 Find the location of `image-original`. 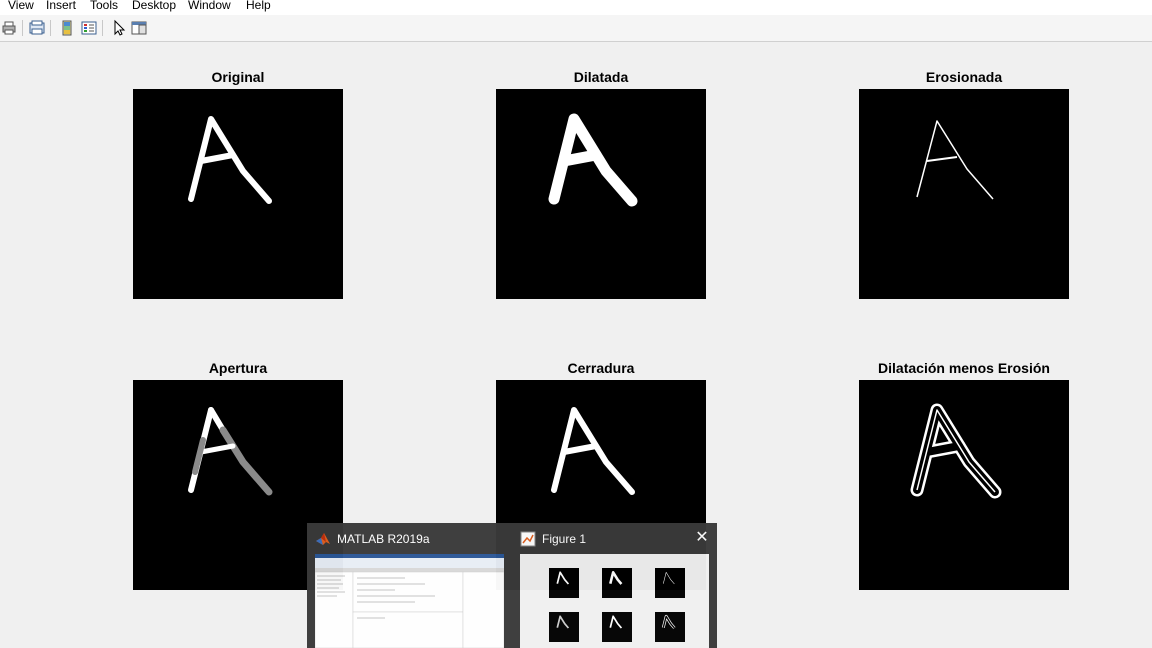

image-original is located at coordinates (238, 194).